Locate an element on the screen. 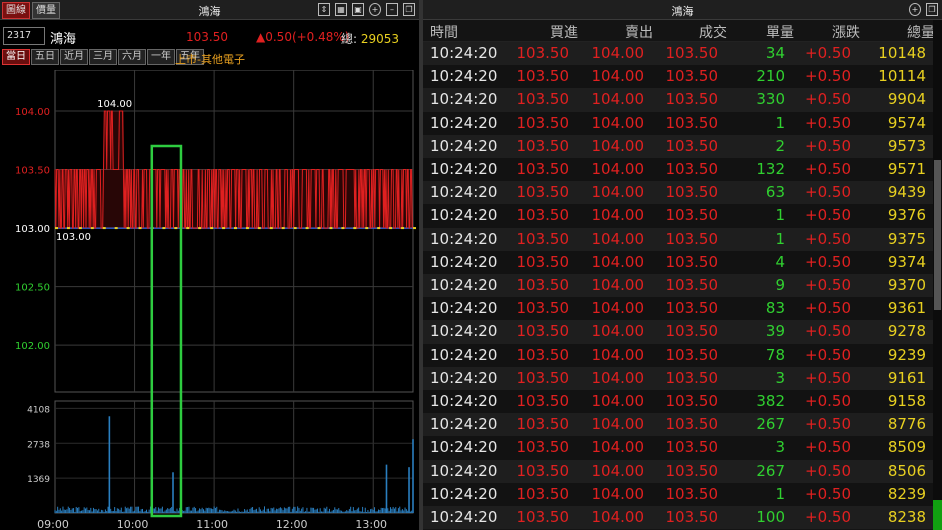  table-row: 10:24:20 103.50 104.00 103.50 3 +0.50 9161 is located at coordinates (678, 378).